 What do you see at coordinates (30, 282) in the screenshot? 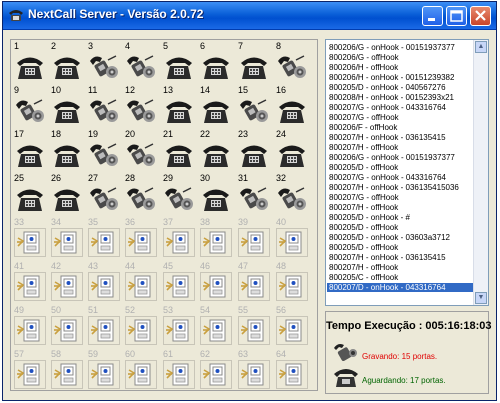
I see `port-cell: 41` at bounding box center [30, 282].